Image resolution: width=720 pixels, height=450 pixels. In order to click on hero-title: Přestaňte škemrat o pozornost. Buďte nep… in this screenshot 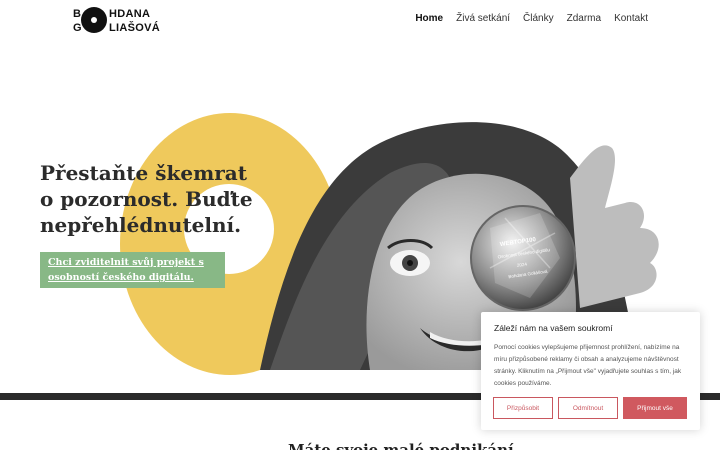, I will do `click(146, 199)`.